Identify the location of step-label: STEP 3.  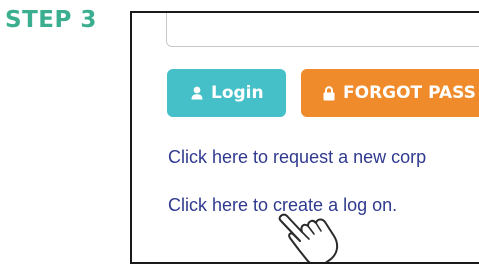
(51, 20).